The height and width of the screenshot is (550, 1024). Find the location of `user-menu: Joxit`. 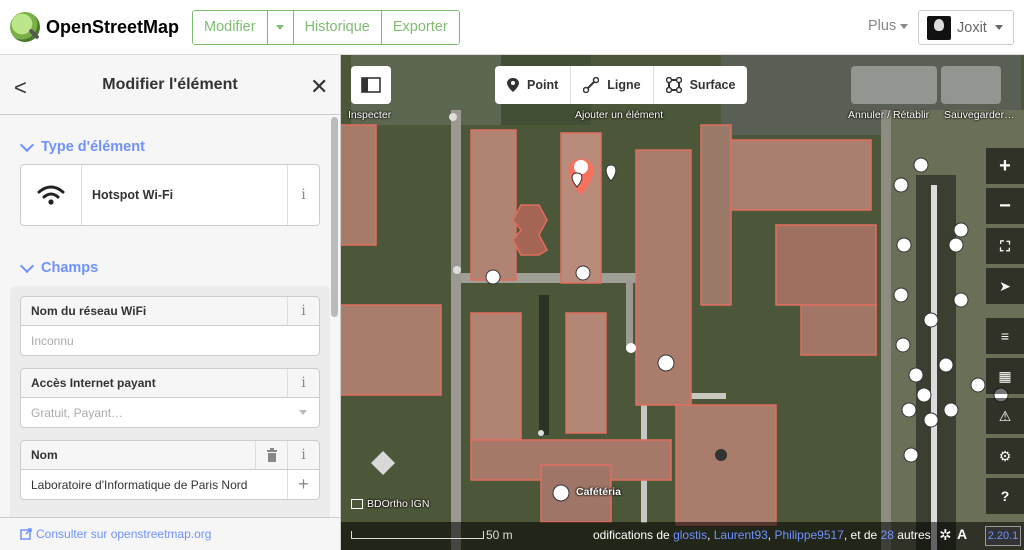

user-menu: Joxit is located at coordinates (966, 27).